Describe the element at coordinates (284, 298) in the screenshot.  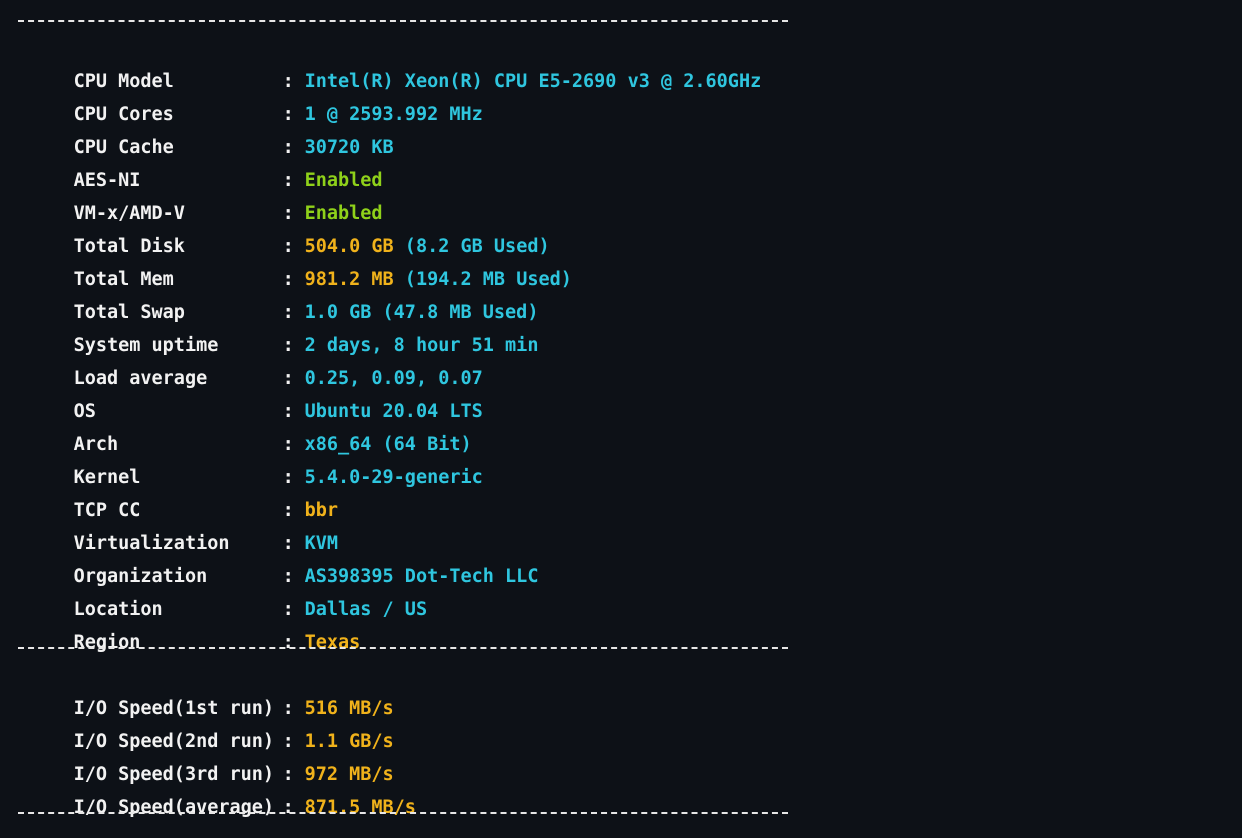
I see `info-row-total-swap: Total Swap:1.0 GB (47.8 MB Used)` at that location.